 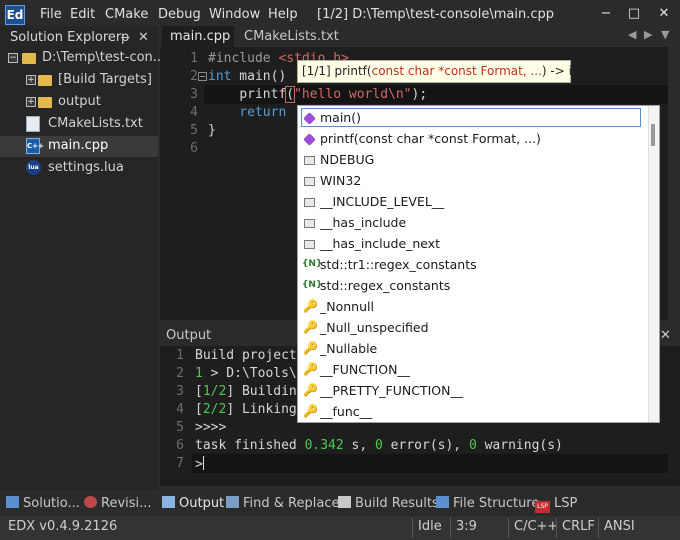 I want to click on tree-item-label: CMakeLists.txt, so click(x=95, y=123).